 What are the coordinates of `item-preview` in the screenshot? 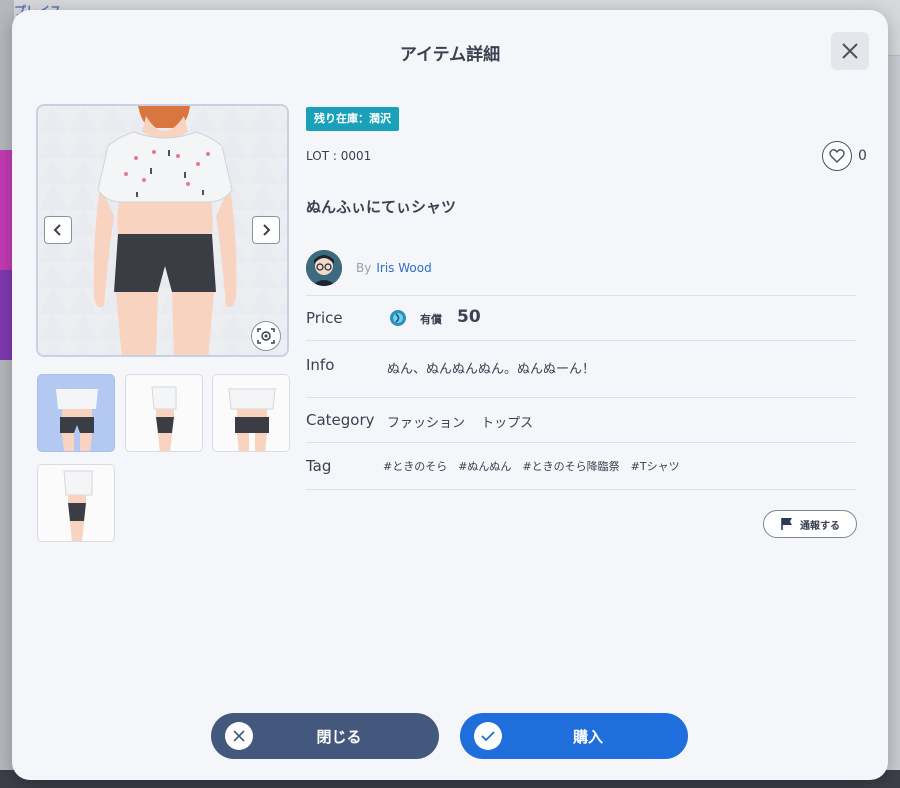 It's located at (162, 230).